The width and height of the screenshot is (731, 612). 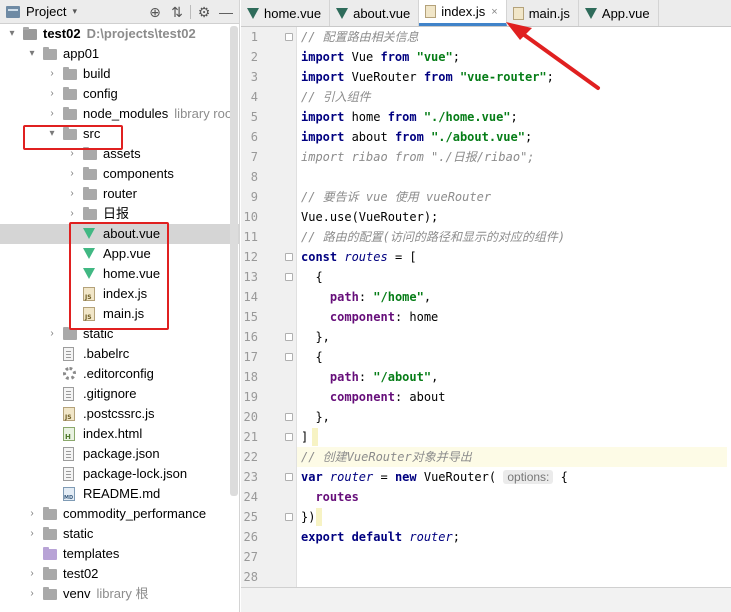 I want to click on code-line: path: "/about",, so click(x=516, y=377).